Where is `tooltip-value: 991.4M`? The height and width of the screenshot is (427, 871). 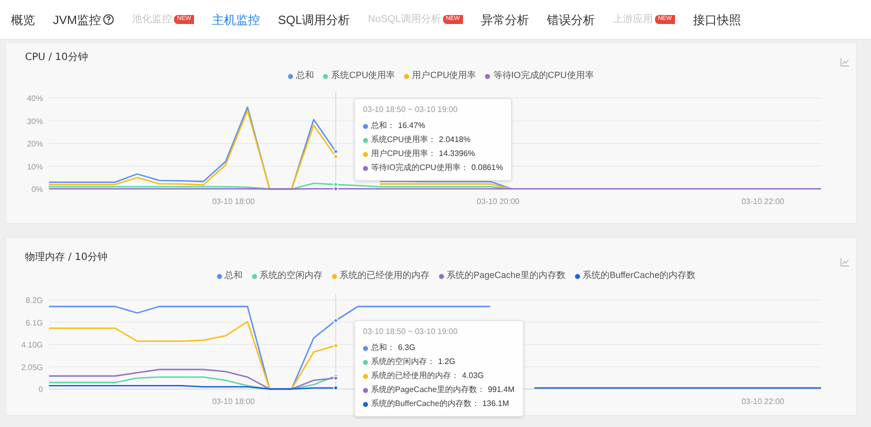
tooltip-value: 991.4M is located at coordinates (501, 390).